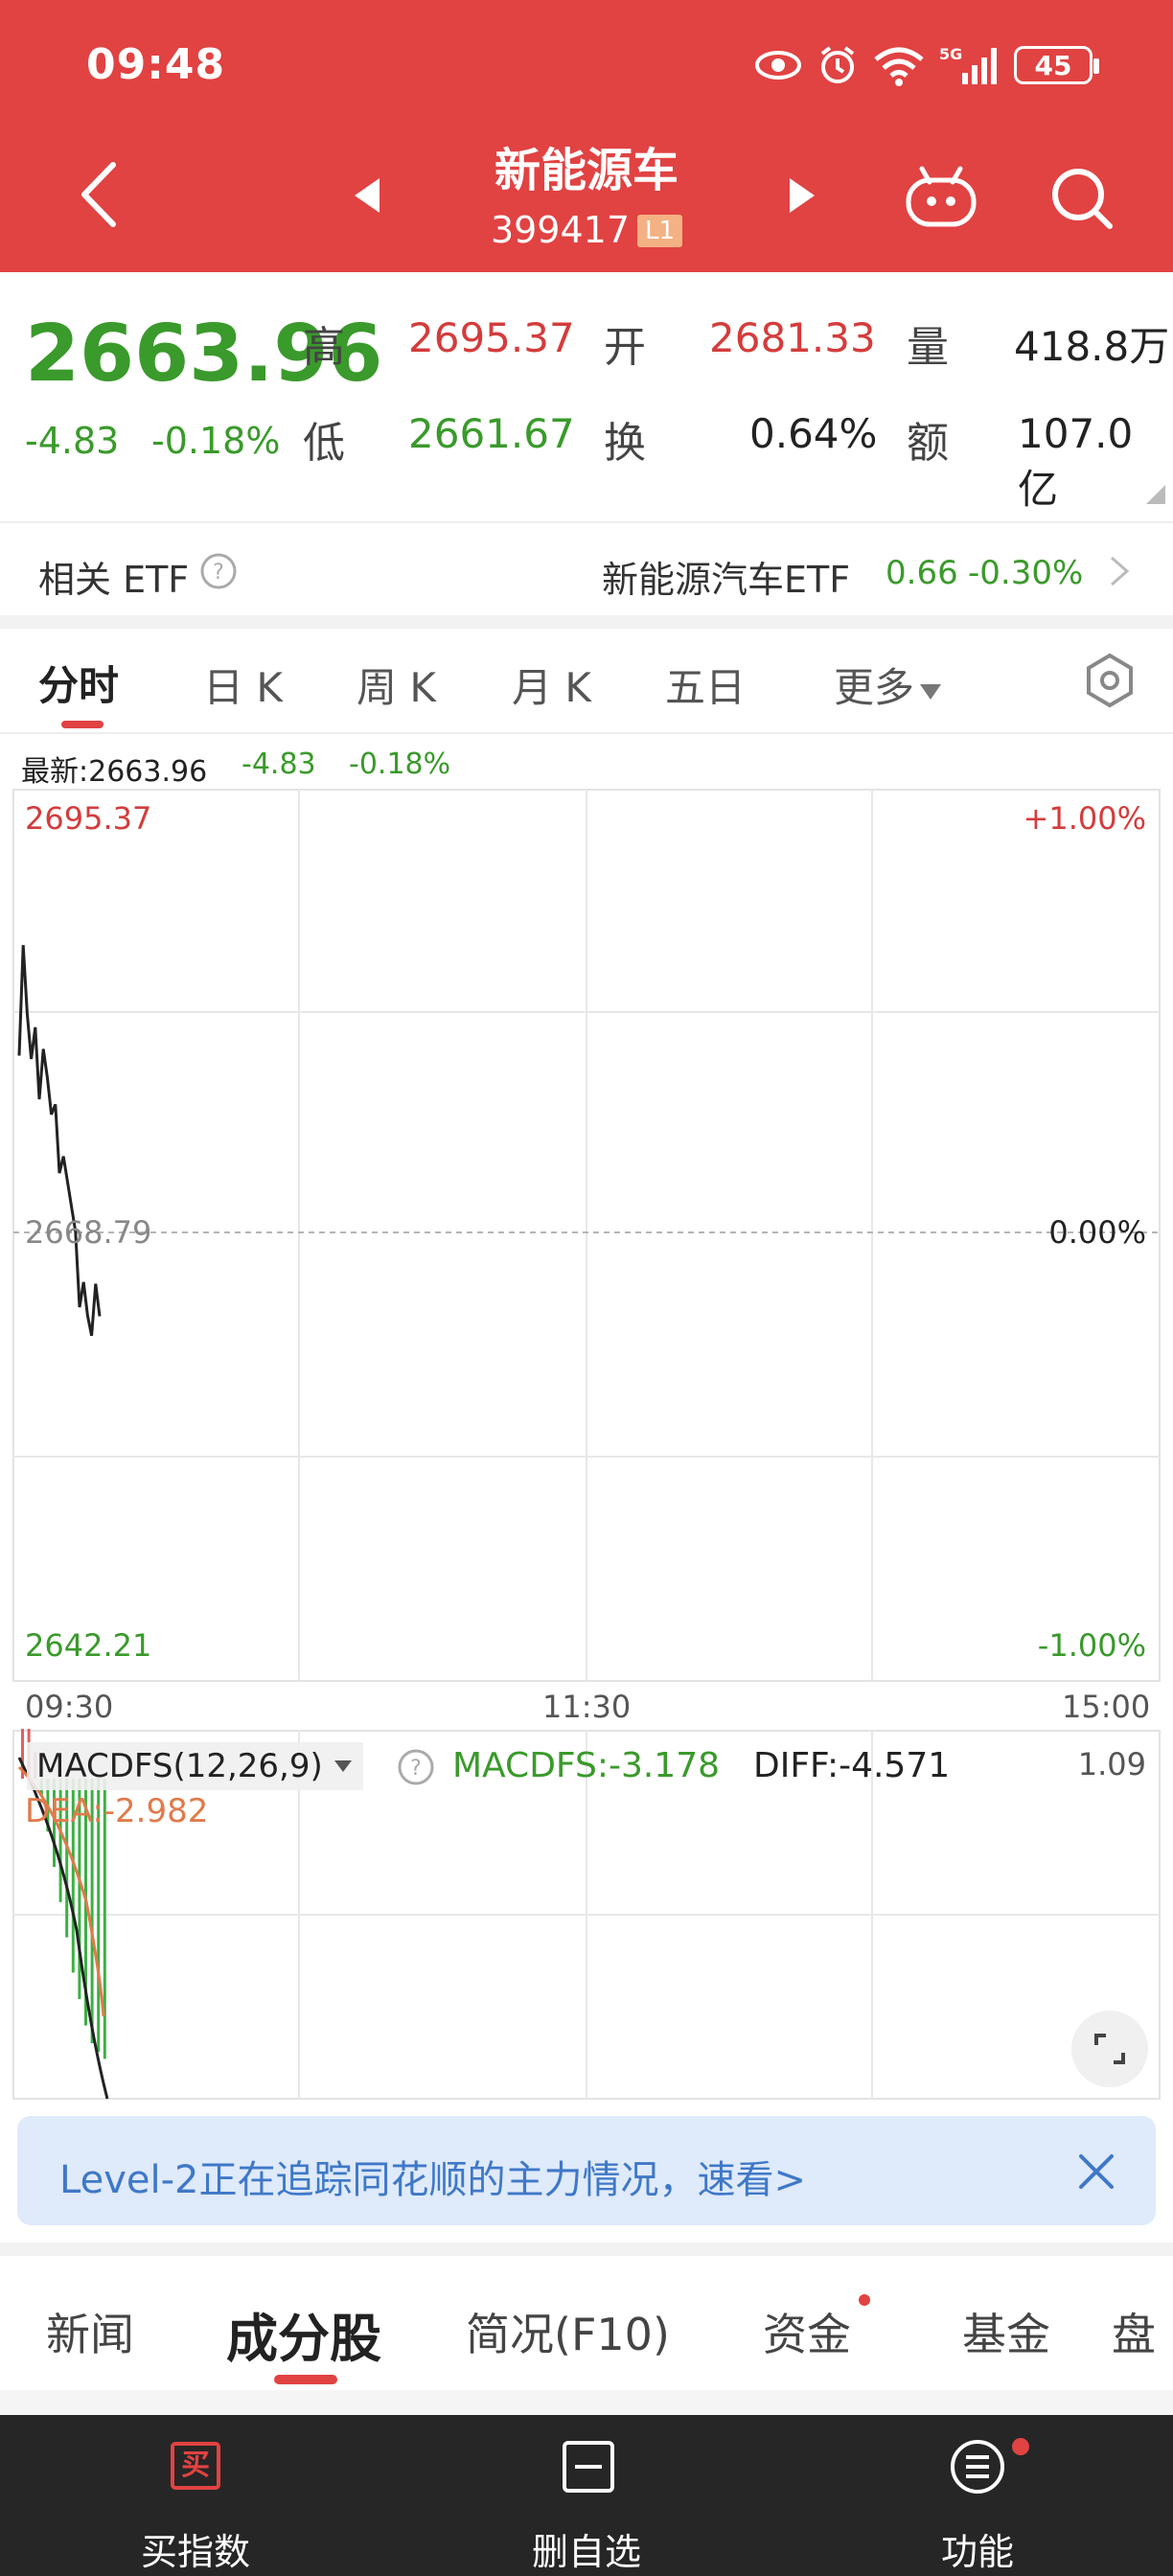 The width and height of the screenshot is (1173, 2576). I want to click on low-value: 2661.67, so click(491, 433).